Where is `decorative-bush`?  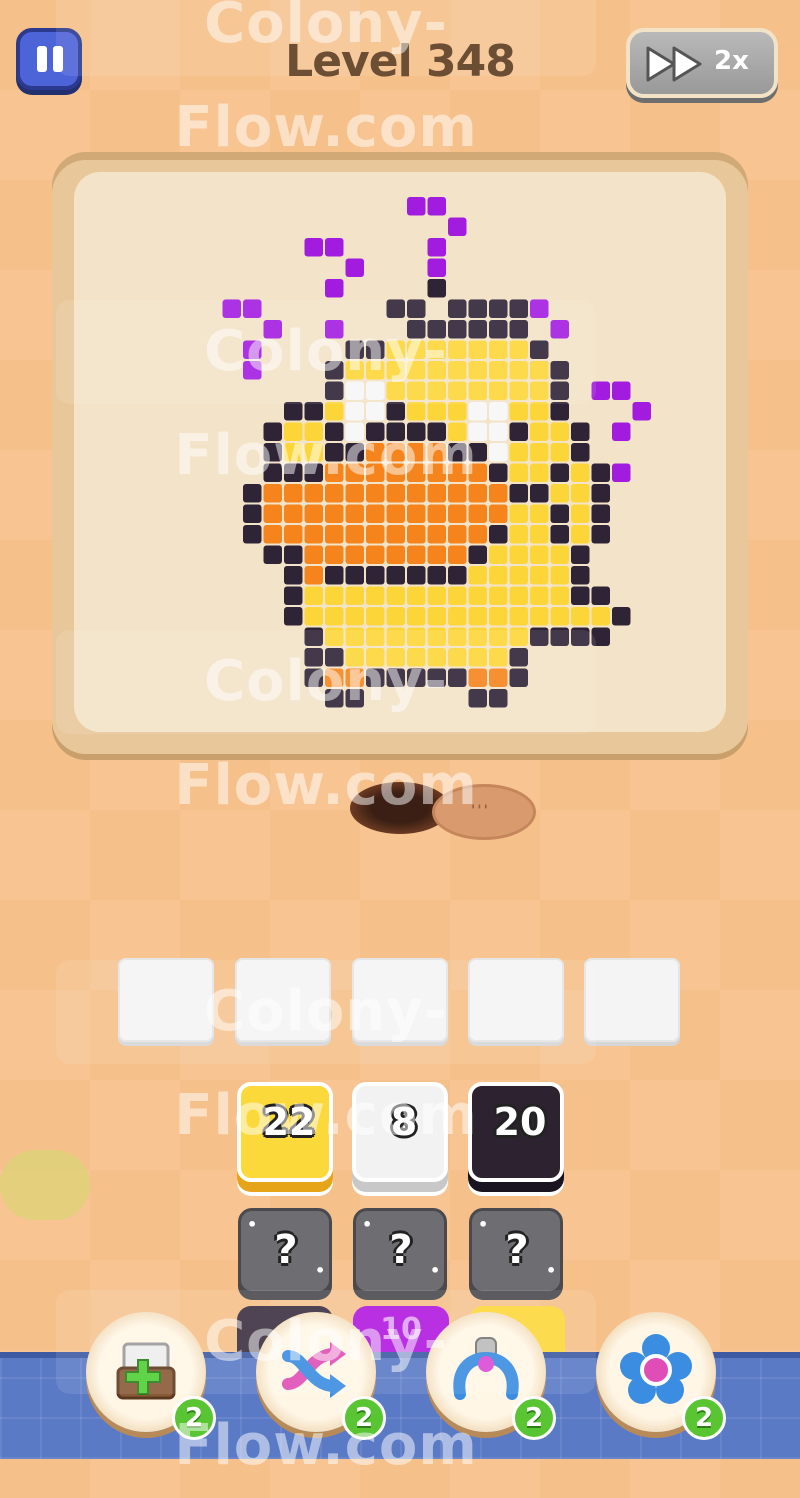 decorative-bush is located at coordinates (45, 1185).